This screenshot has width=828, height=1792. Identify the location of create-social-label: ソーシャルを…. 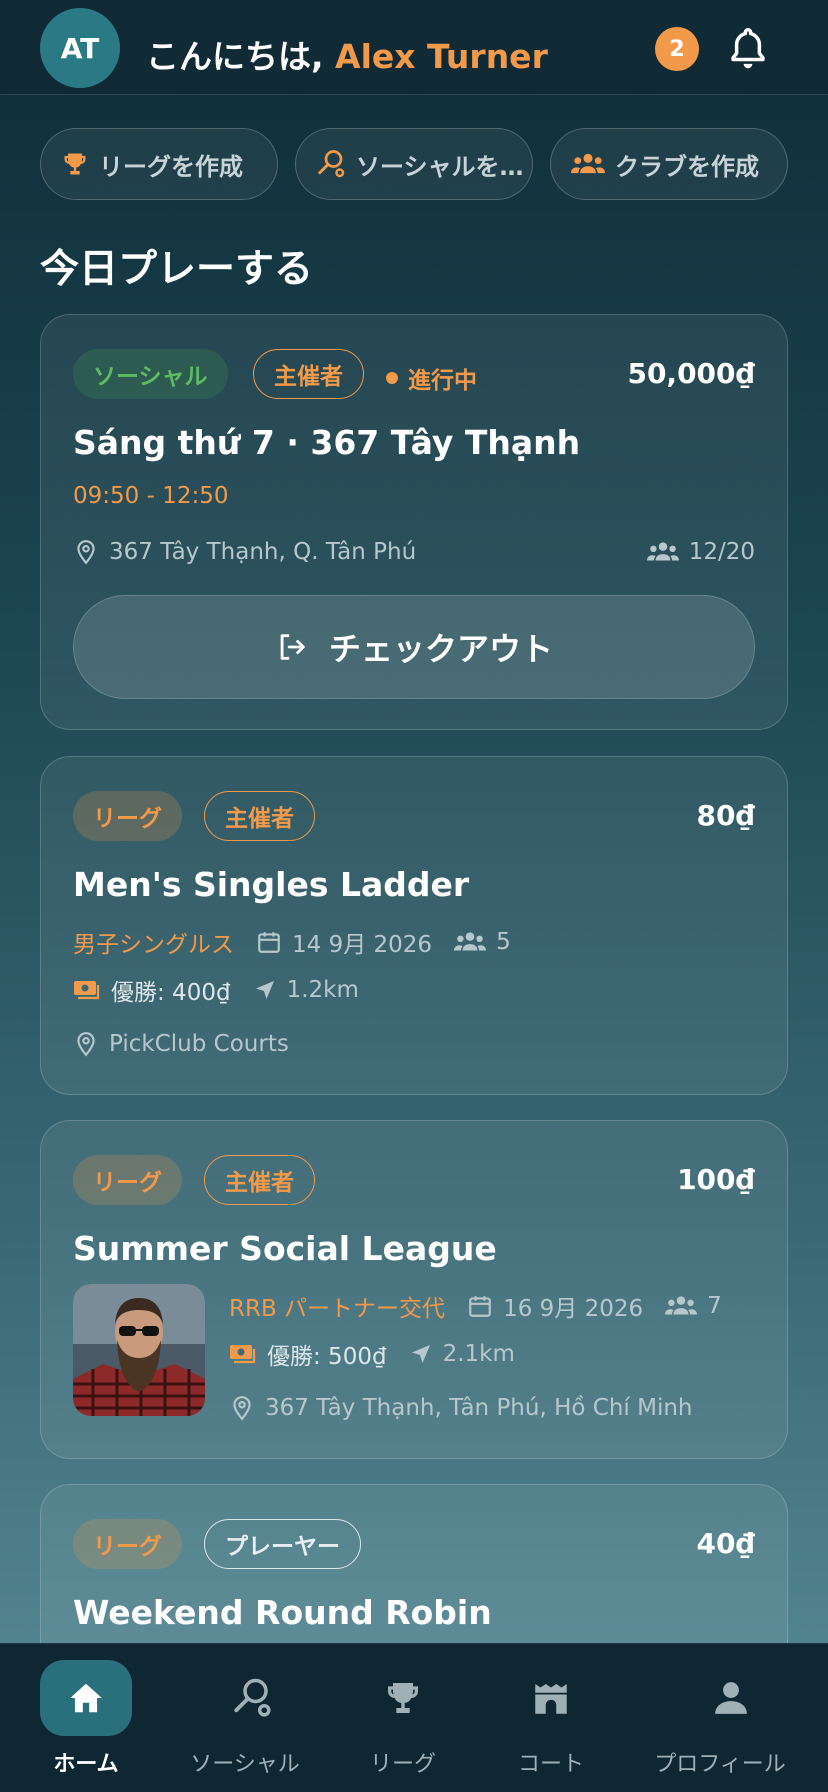
(440, 166).